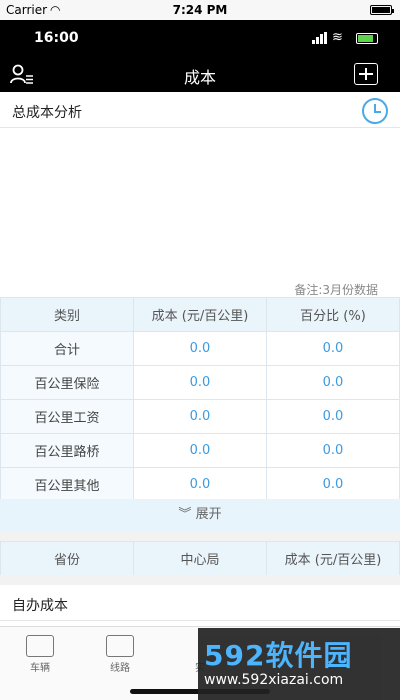 Image resolution: width=400 pixels, height=700 pixels. Describe the element at coordinates (67, 450) in the screenshot. I see `row-category: 百公里路桥` at that location.